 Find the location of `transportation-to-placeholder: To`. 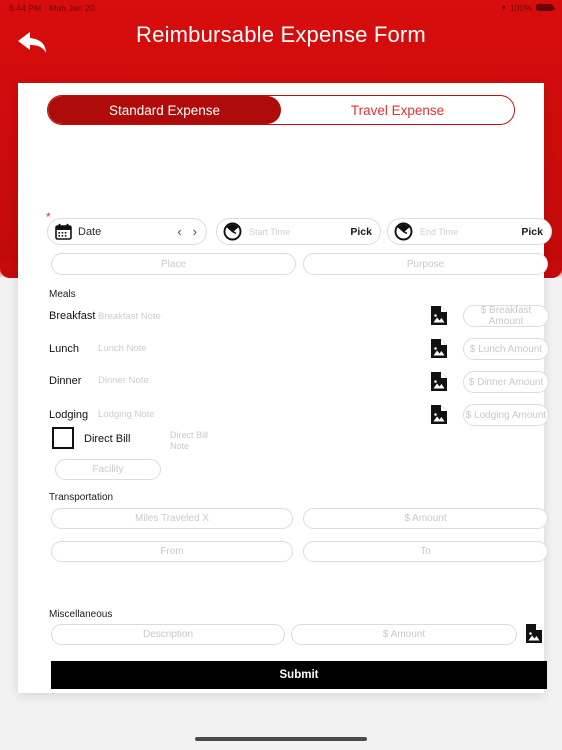

transportation-to-placeholder: To is located at coordinates (425, 551).